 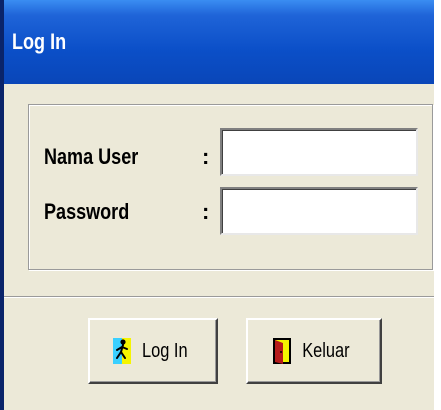 What do you see at coordinates (165, 350) in the screenshot?
I see `login-button-label: Log In` at bounding box center [165, 350].